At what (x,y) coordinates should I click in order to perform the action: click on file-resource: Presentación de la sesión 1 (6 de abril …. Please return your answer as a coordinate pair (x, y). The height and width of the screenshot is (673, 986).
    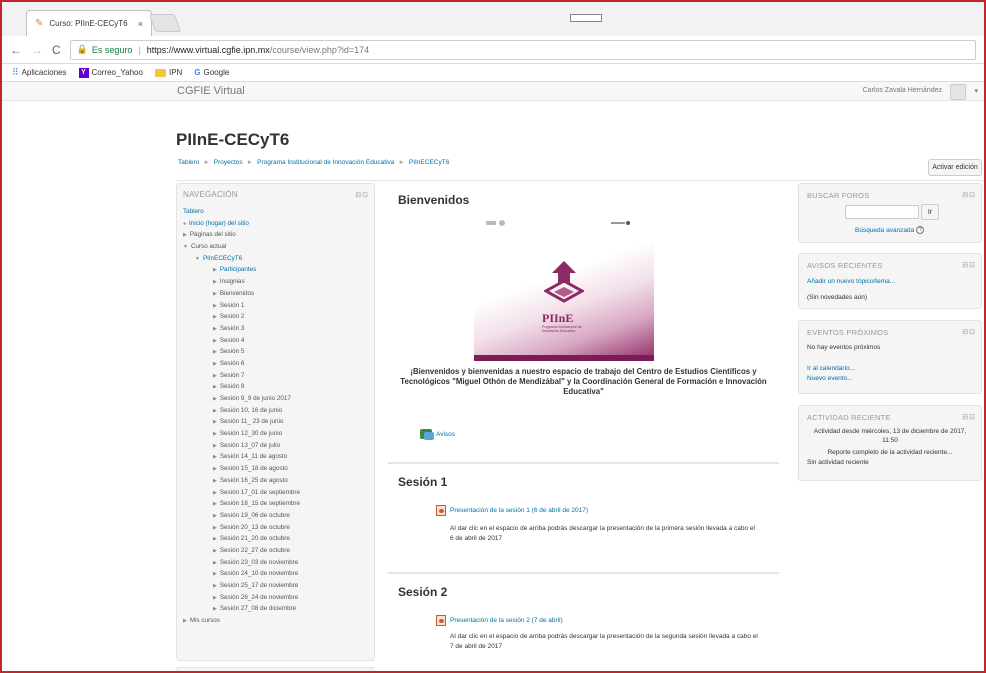
    Looking at the image, I should click on (512, 510).